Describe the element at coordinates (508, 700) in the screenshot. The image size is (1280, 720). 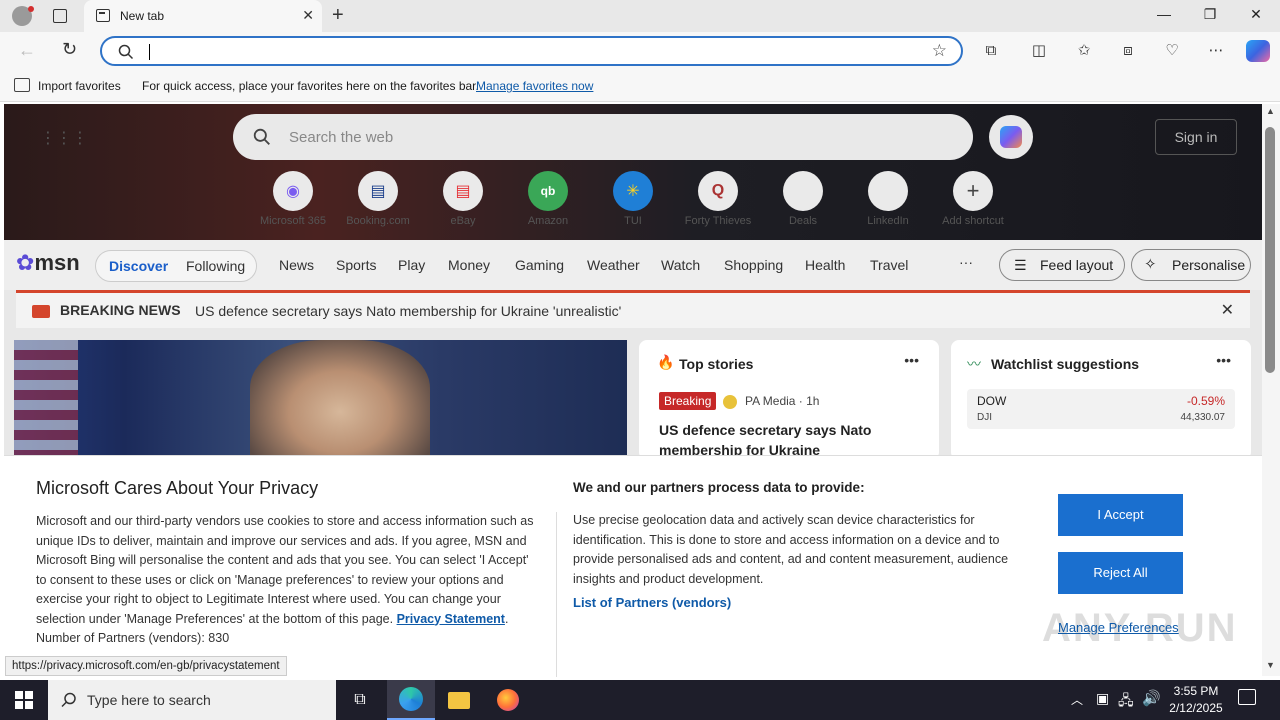
I see `firefox-icon` at that location.